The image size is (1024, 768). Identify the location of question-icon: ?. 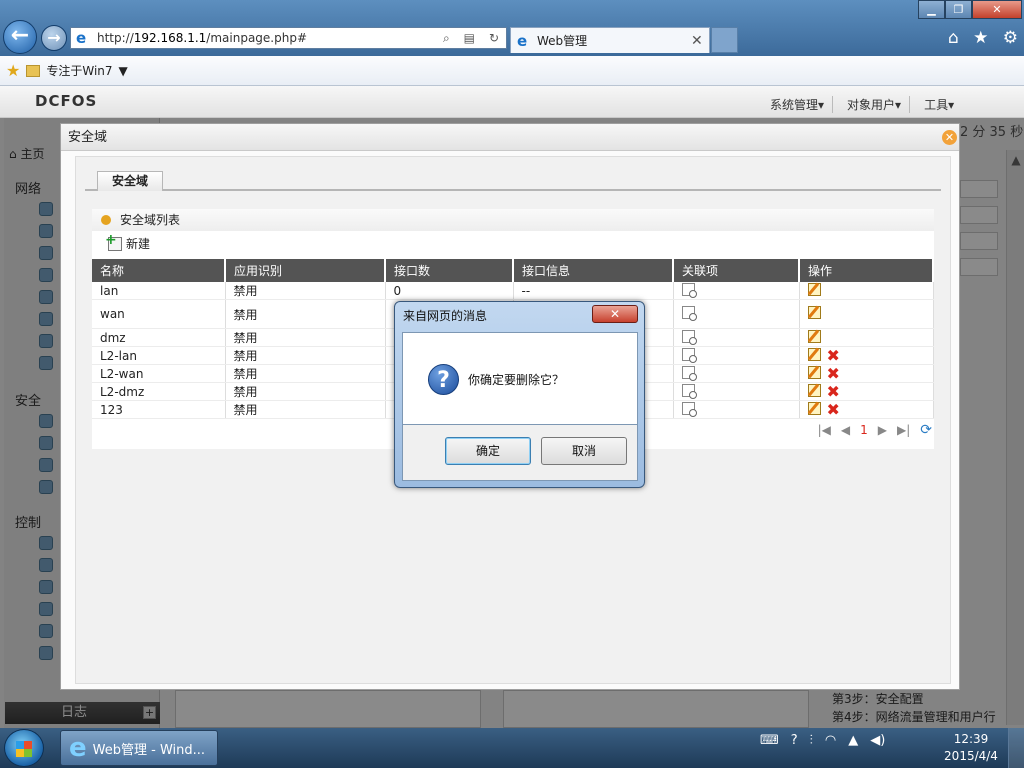
(443, 379).